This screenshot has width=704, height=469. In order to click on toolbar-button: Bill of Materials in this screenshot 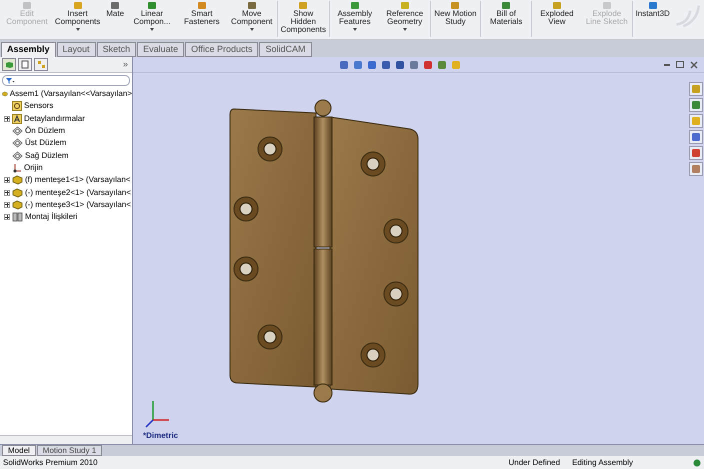, I will do `click(506, 18)`.